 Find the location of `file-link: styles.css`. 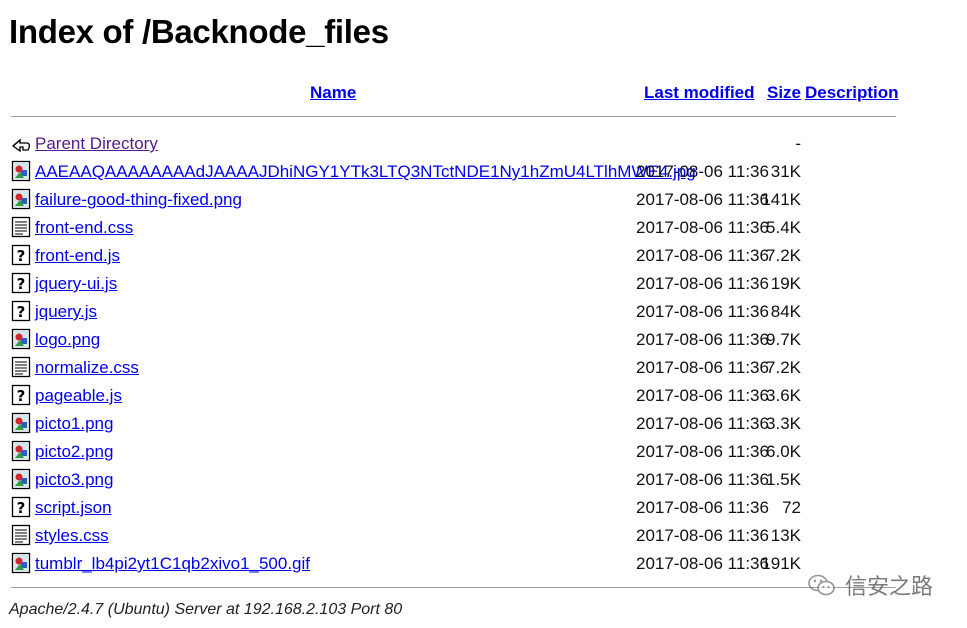

file-link: styles.css is located at coordinates (72, 536).